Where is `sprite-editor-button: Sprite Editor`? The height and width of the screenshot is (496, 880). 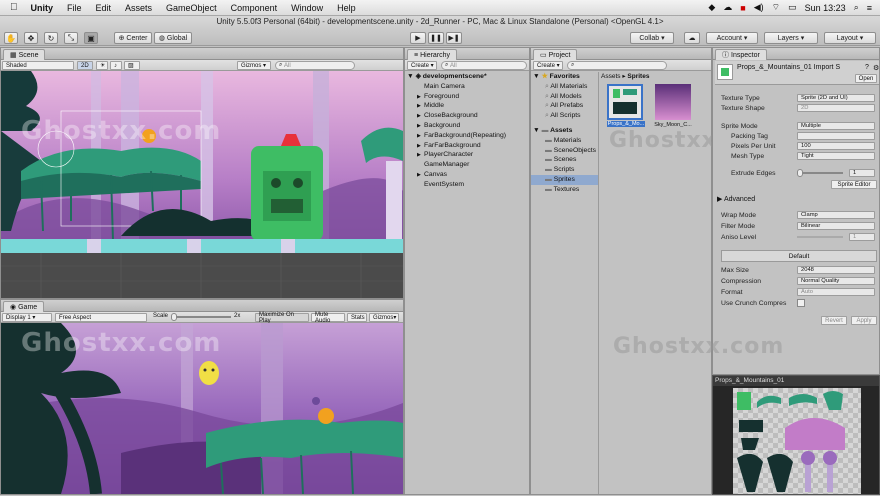 sprite-editor-button: Sprite Editor is located at coordinates (854, 184).